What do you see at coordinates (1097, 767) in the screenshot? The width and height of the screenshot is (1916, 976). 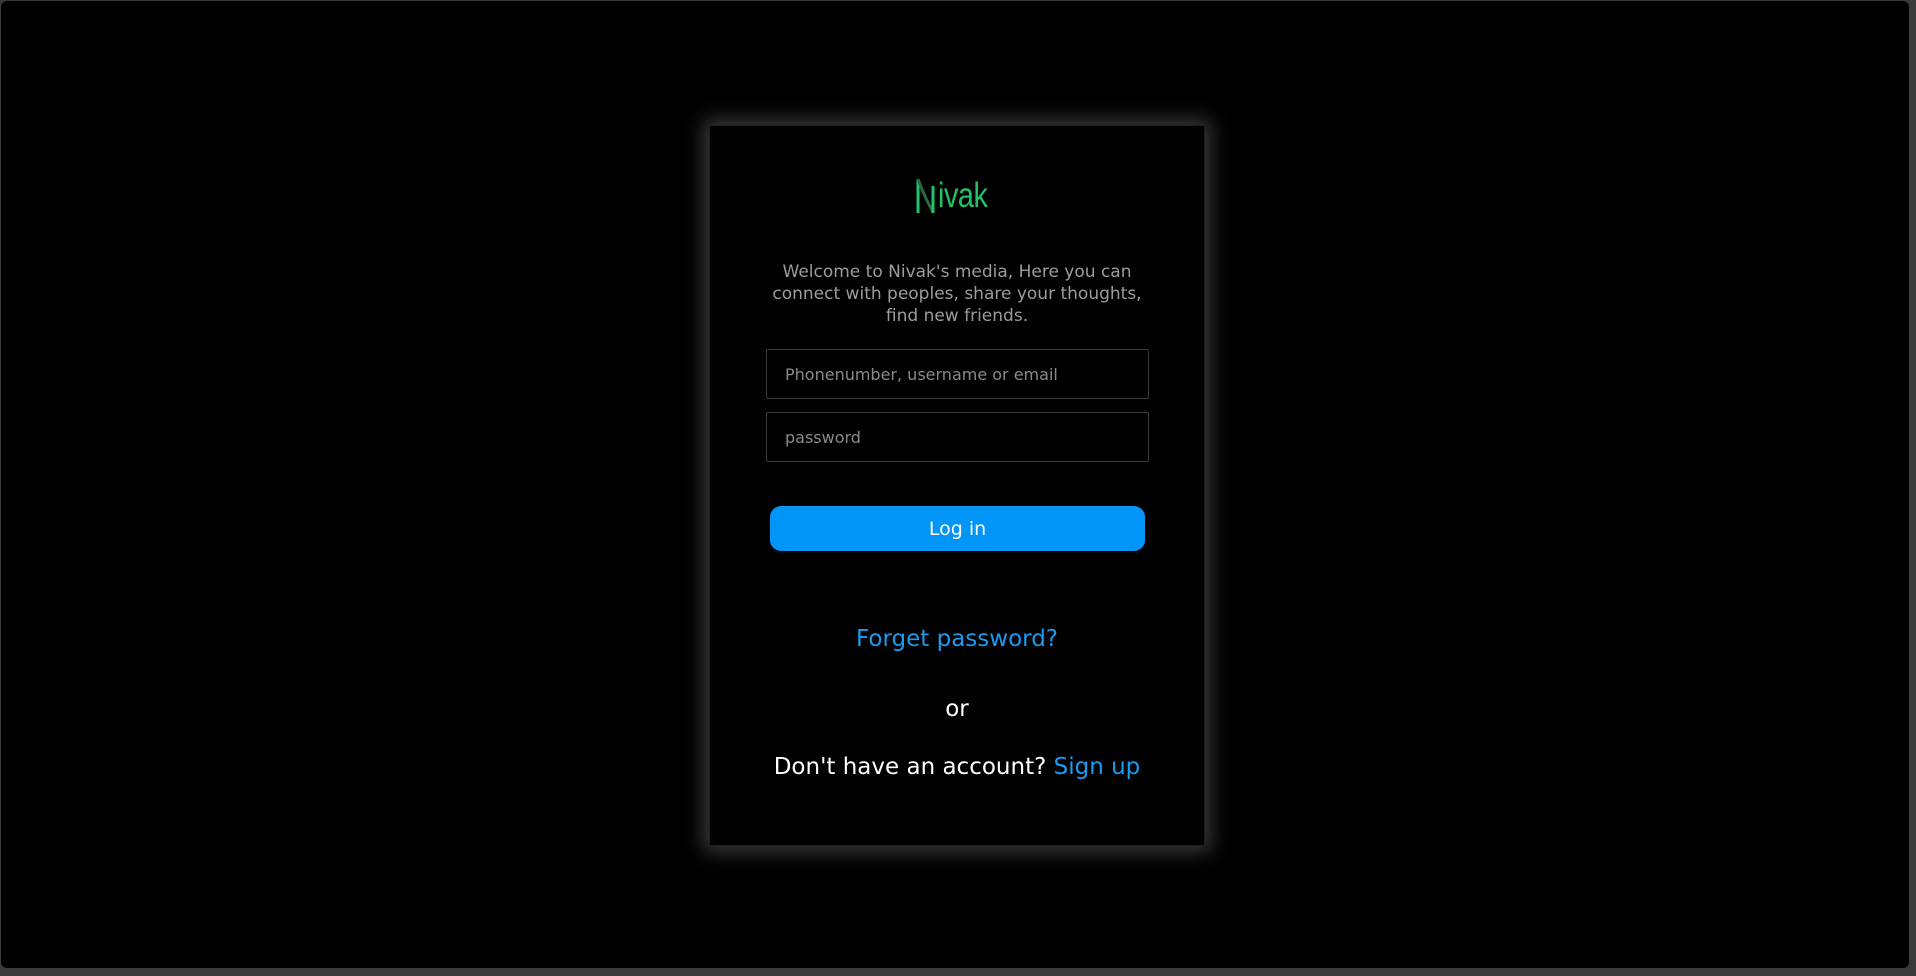 I see `signup-link: Sign up` at bounding box center [1097, 767].